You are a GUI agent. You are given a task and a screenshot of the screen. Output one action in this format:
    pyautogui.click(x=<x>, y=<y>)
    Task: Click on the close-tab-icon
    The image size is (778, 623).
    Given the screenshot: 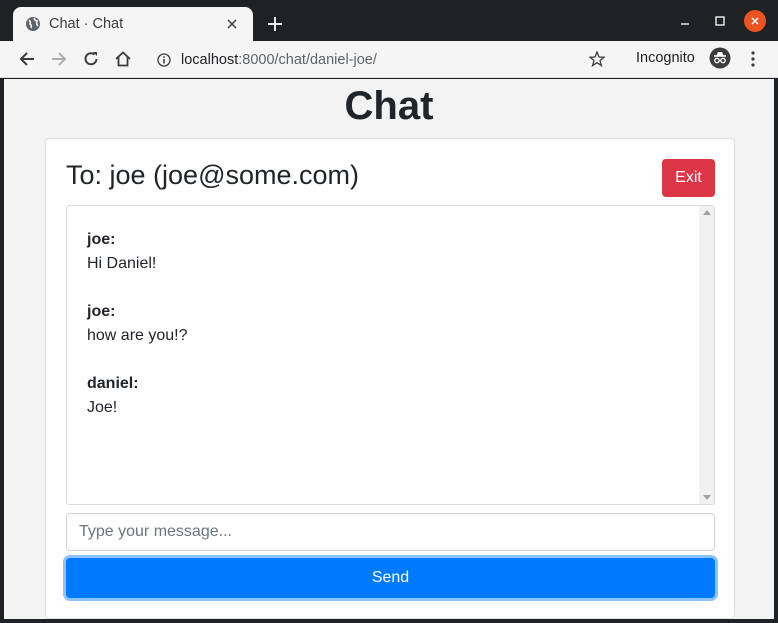 What is the action you would take?
    pyautogui.click(x=232, y=24)
    